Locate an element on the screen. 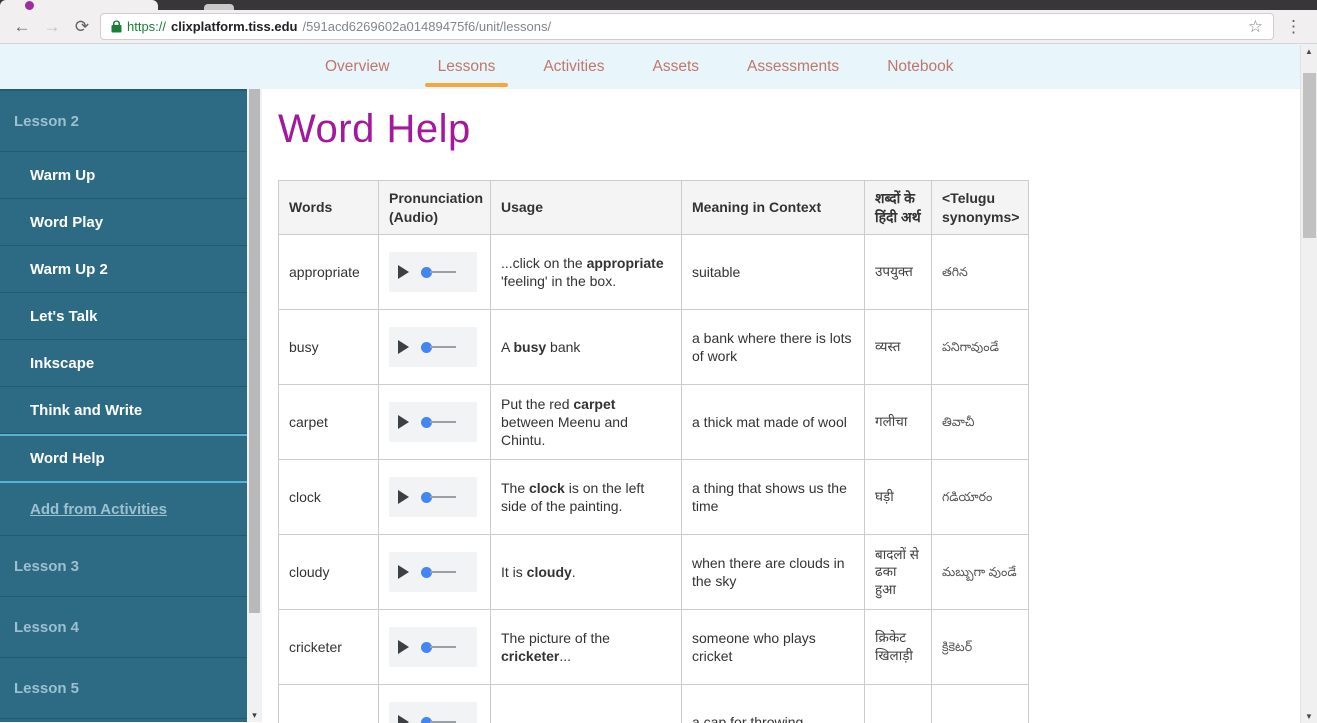  word-cell is located at coordinates (328, 703).